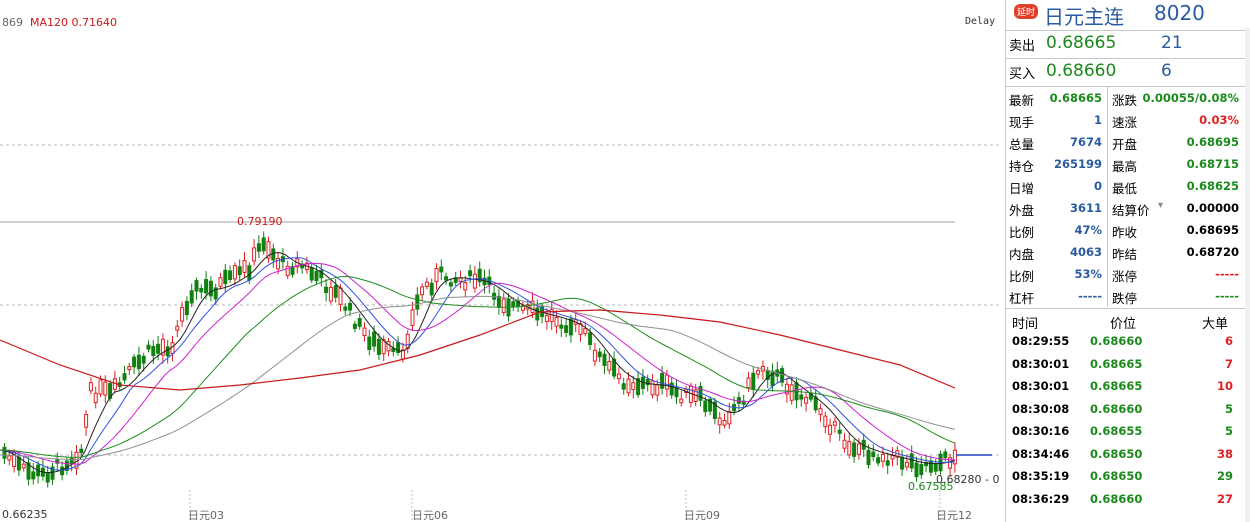  I want to click on tick-price: 0.68655, so click(1116, 431).